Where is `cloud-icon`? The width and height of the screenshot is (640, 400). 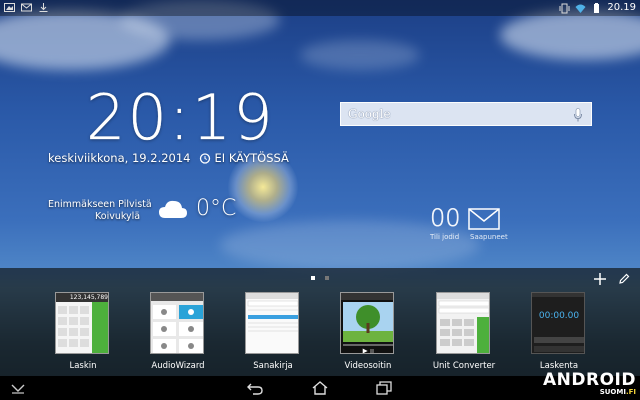 cloud-icon is located at coordinates (173, 209).